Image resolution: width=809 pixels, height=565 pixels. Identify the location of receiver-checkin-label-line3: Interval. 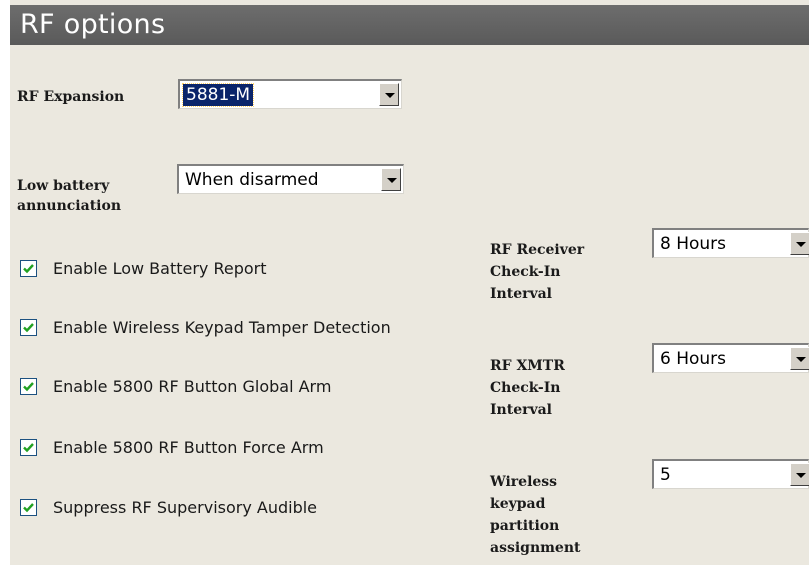
(521, 294).